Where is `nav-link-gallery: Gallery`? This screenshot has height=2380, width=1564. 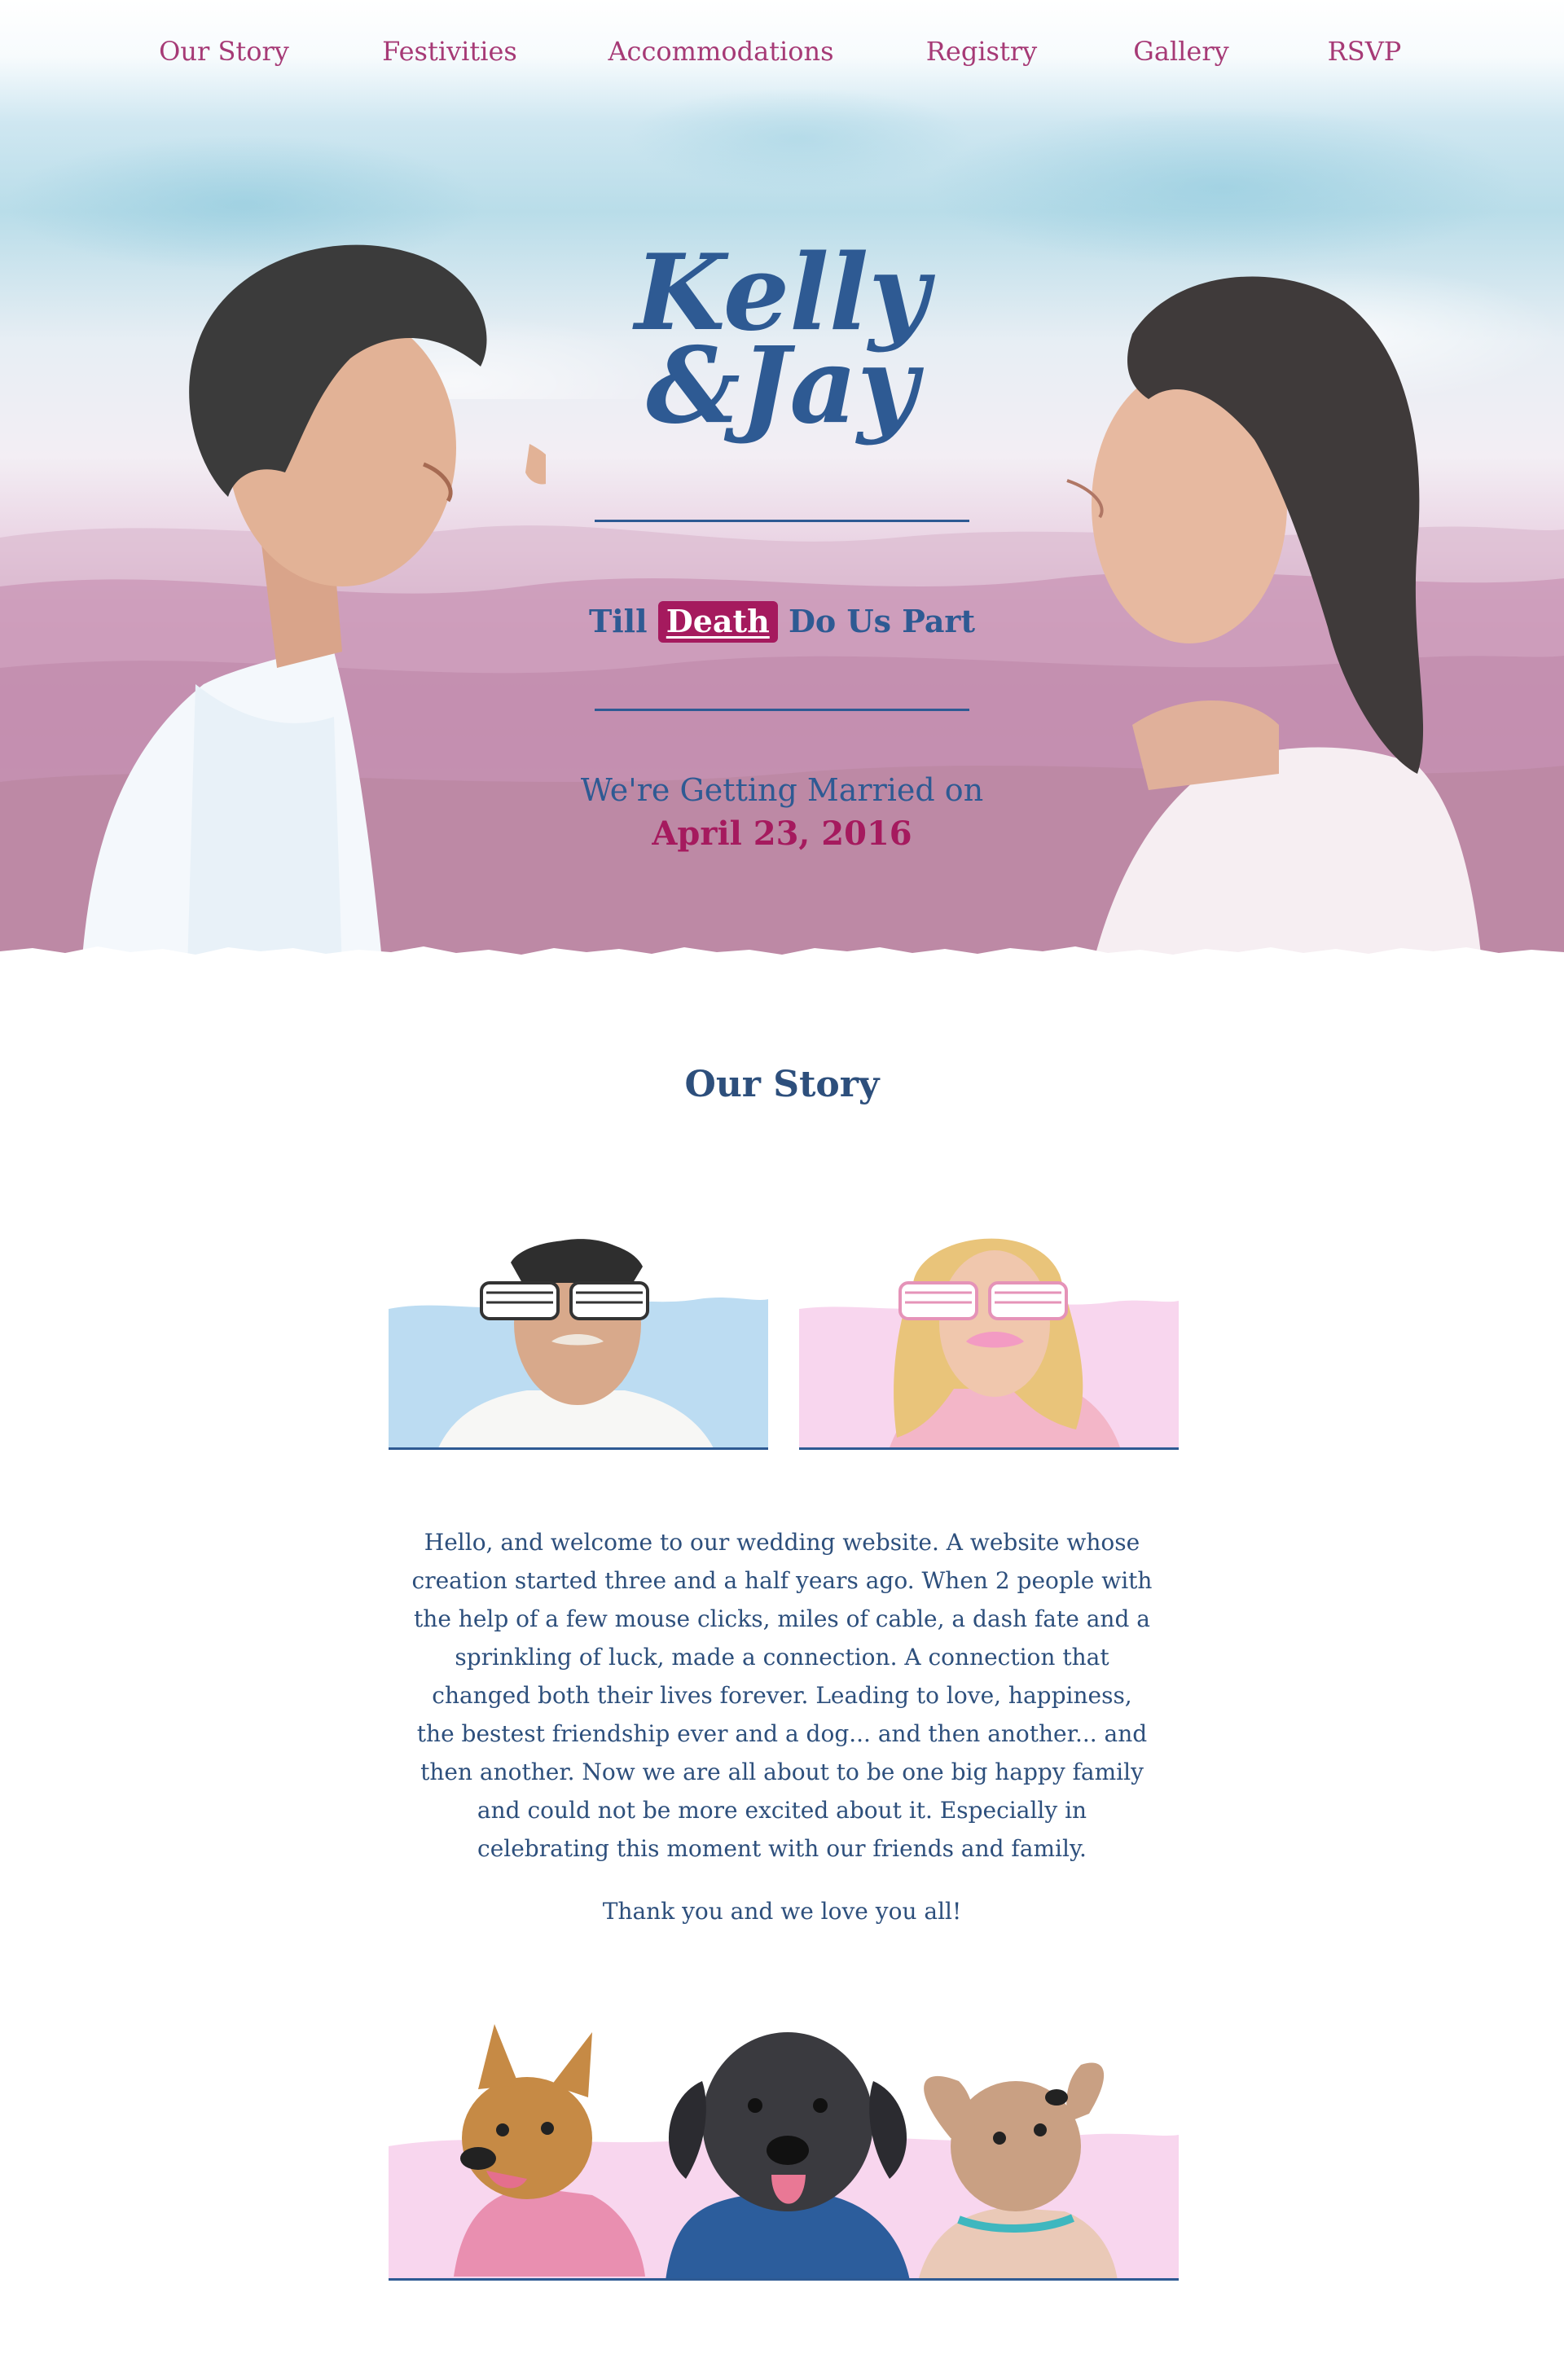 nav-link-gallery: Gallery is located at coordinates (1180, 52).